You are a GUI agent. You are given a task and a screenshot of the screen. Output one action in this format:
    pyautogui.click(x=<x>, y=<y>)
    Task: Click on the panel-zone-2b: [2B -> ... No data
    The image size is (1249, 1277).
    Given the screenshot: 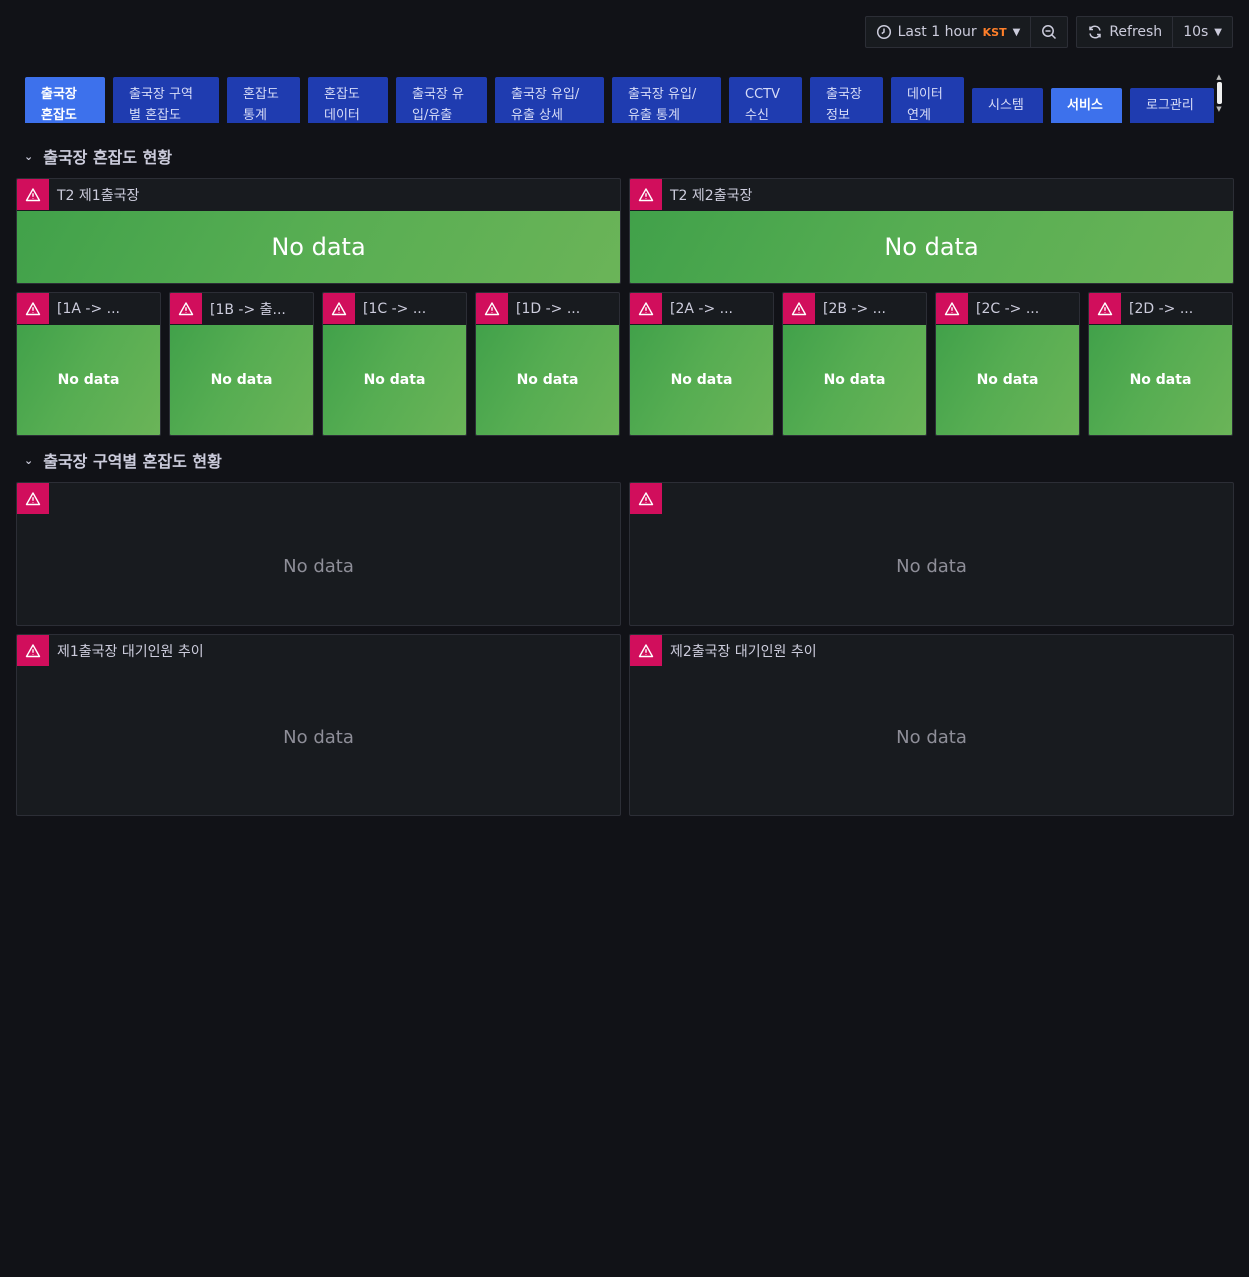 What is the action you would take?
    pyautogui.click(x=854, y=364)
    